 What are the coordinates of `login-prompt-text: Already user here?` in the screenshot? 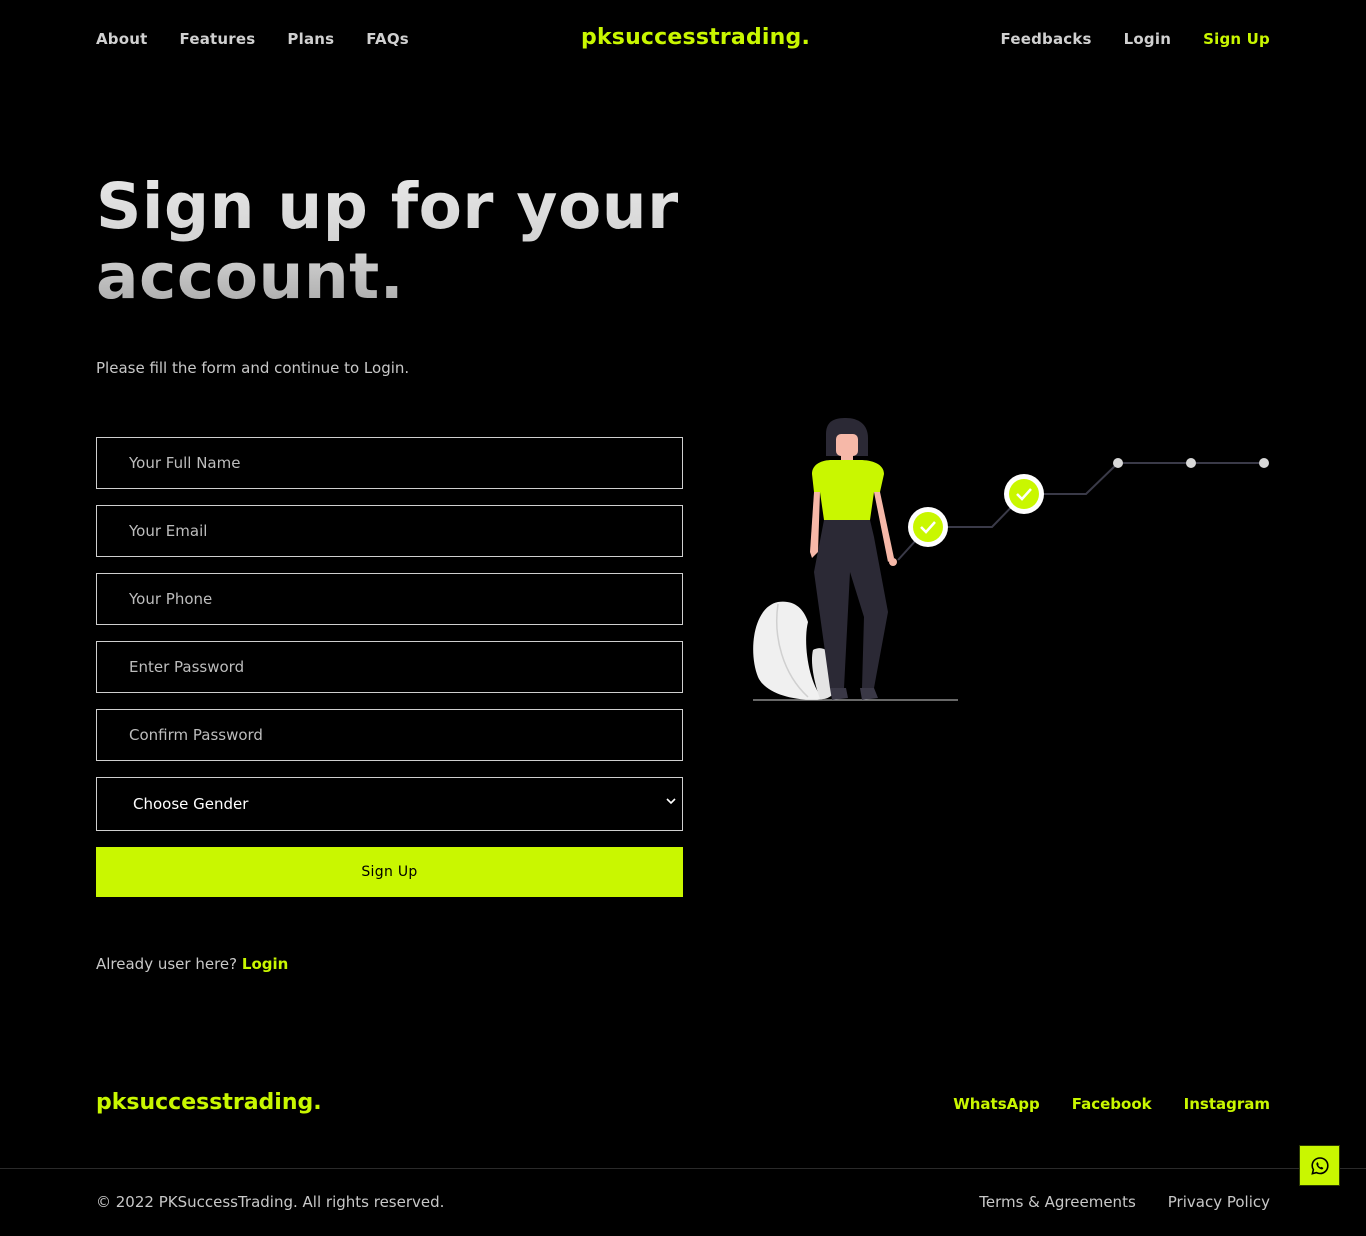 It's located at (167, 964).